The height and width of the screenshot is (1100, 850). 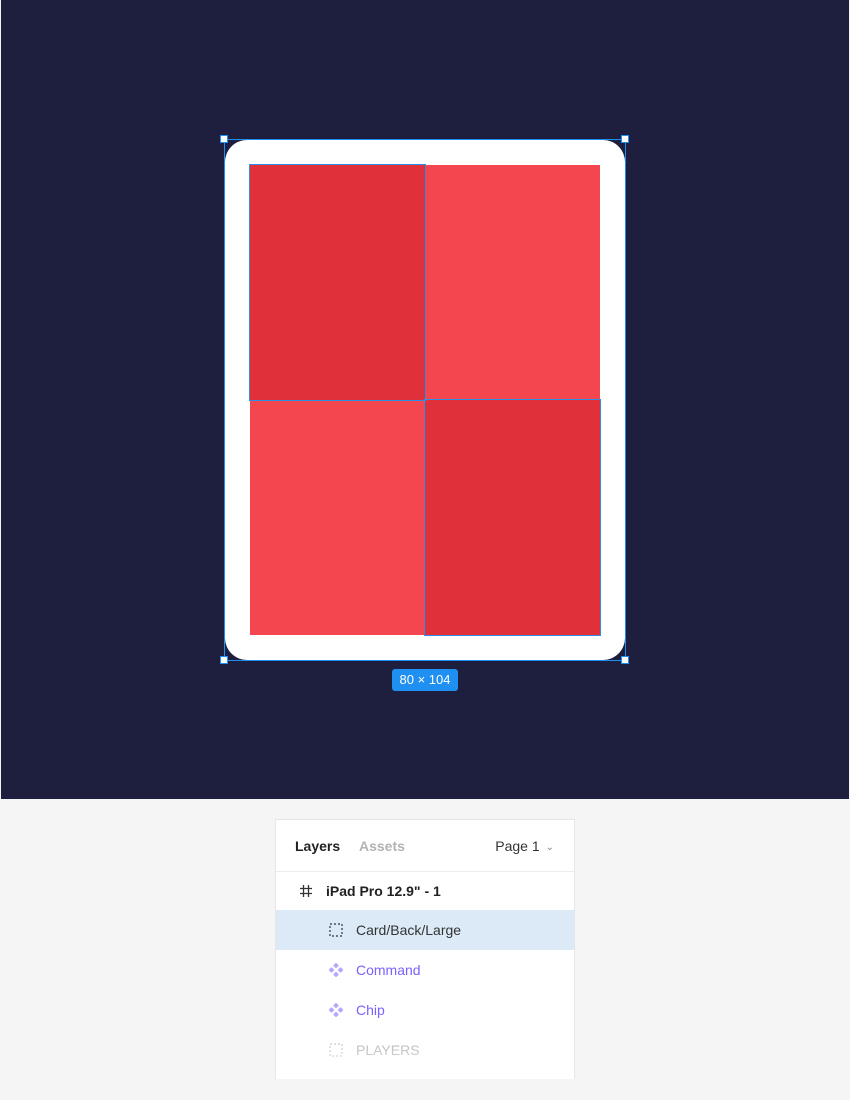 I want to click on resize-handle-top-right, so click(x=625, y=139).